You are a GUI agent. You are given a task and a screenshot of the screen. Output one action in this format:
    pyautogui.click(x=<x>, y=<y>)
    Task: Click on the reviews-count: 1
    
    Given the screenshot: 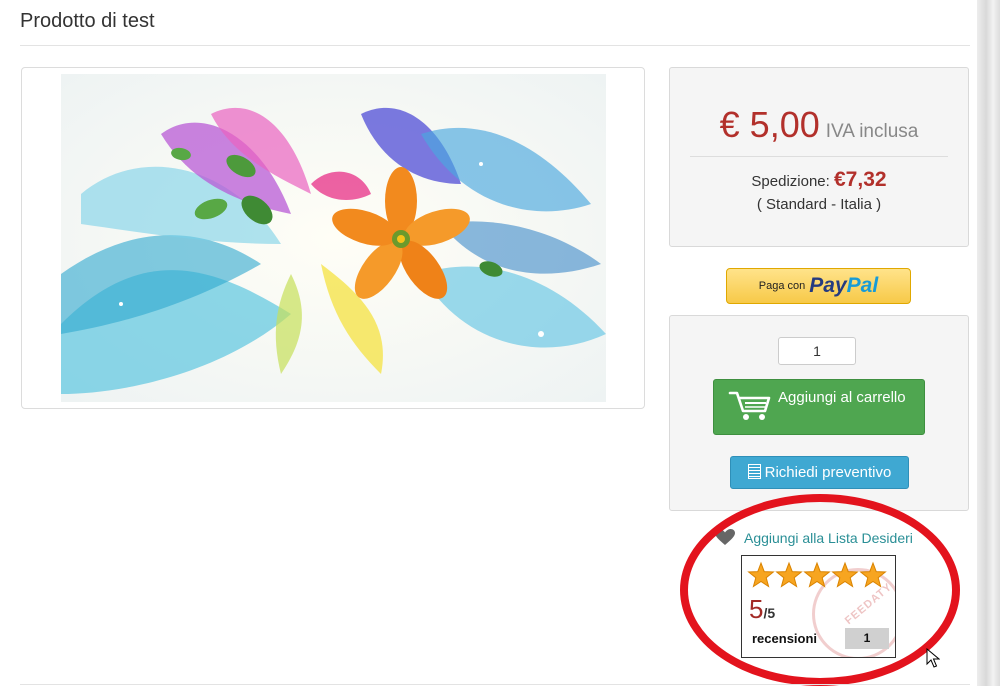 What is the action you would take?
    pyautogui.click(x=867, y=638)
    